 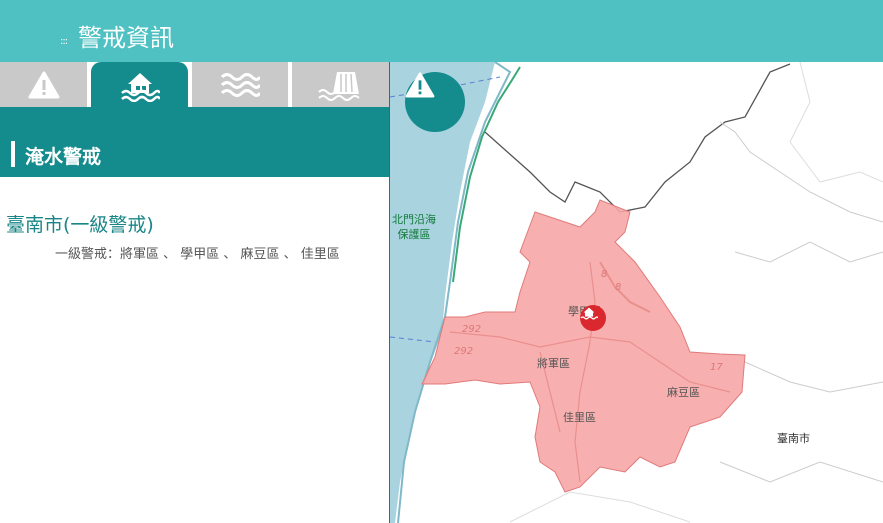 I want to click on tab-reservoir-alert, so click(x=340, y=84).